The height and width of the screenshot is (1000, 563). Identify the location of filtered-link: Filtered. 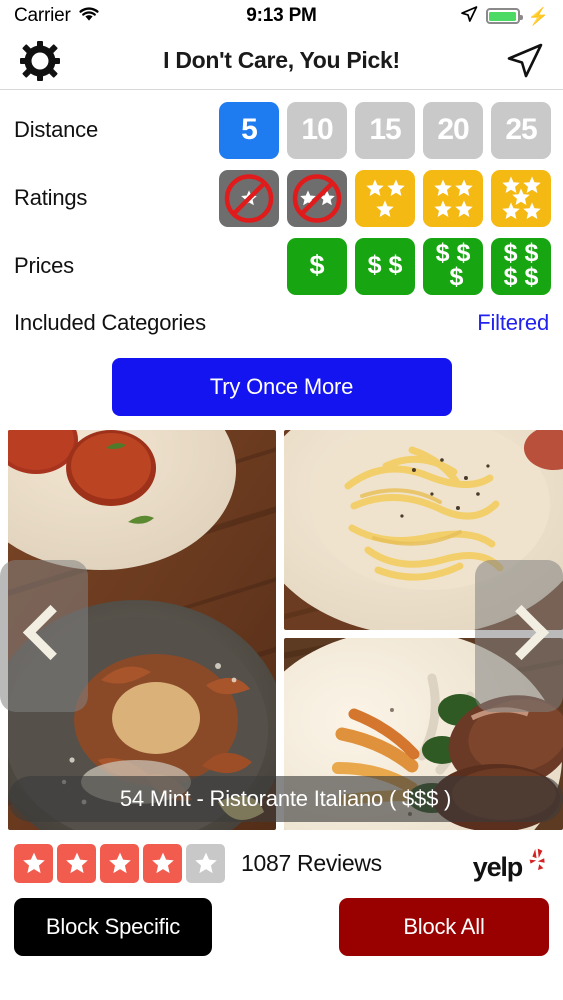
(513, 323).